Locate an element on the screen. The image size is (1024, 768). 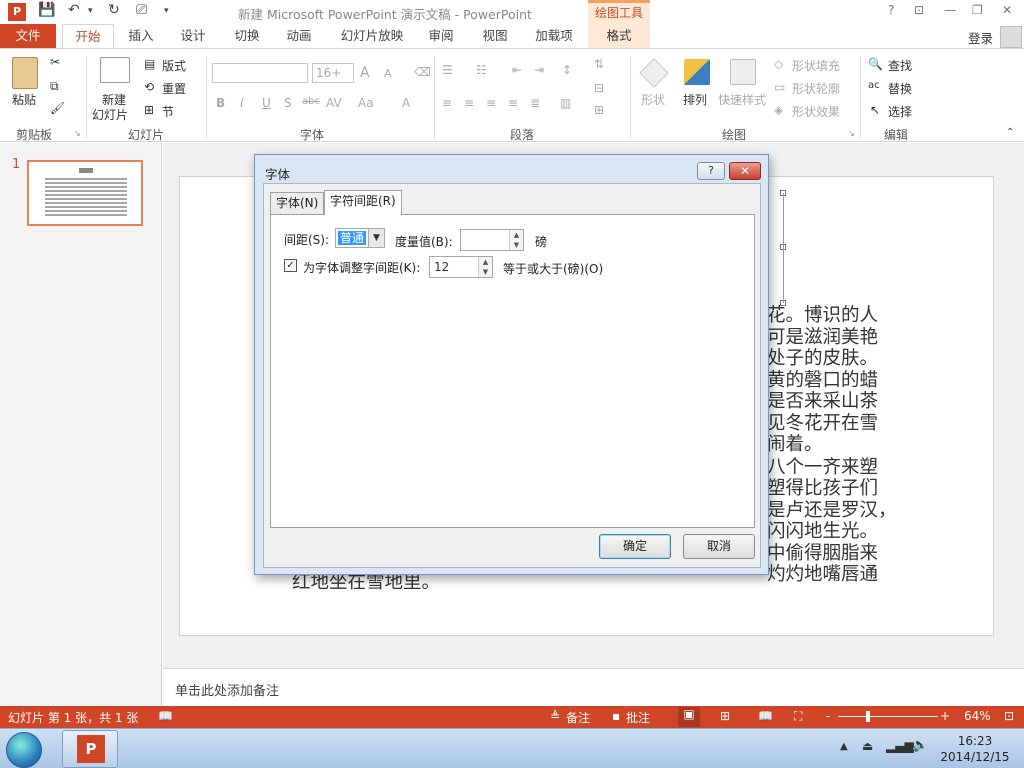
by-spinner: ▲ ▼ is located at coordinates (516, 240).